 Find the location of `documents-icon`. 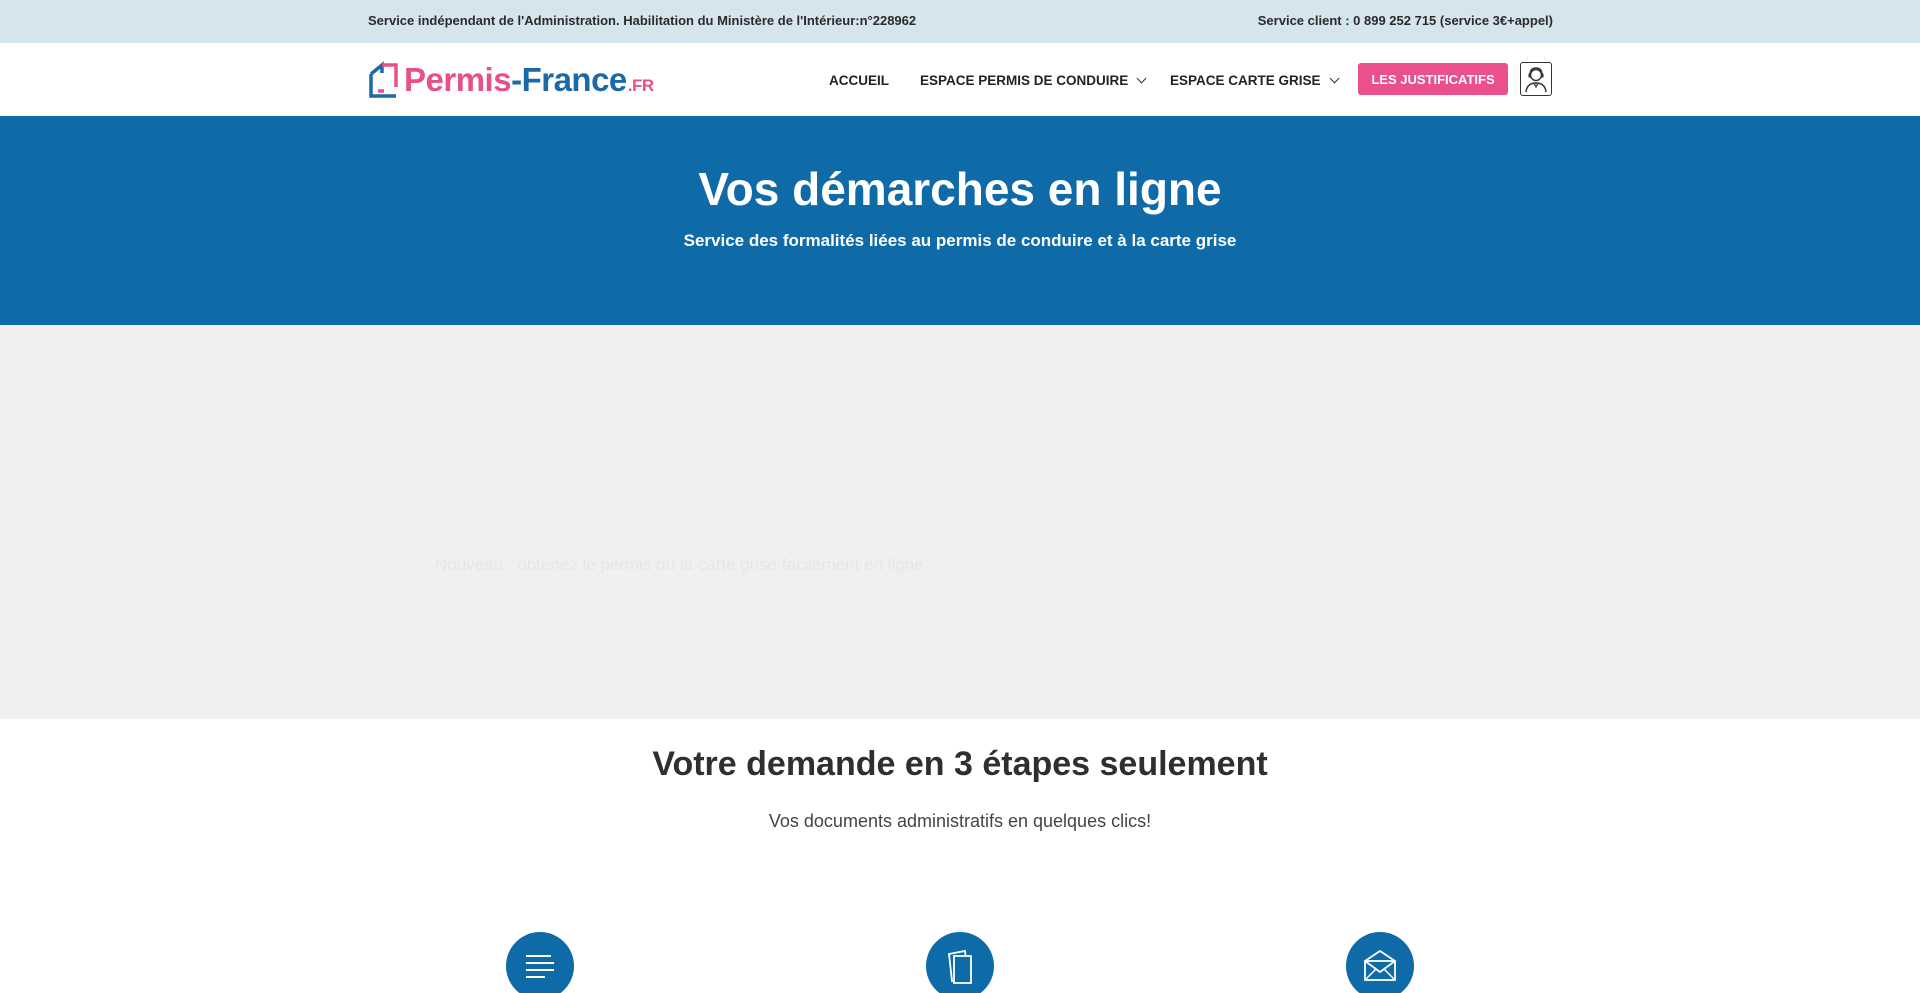

documents-icon is located at coordinates (960, 966).